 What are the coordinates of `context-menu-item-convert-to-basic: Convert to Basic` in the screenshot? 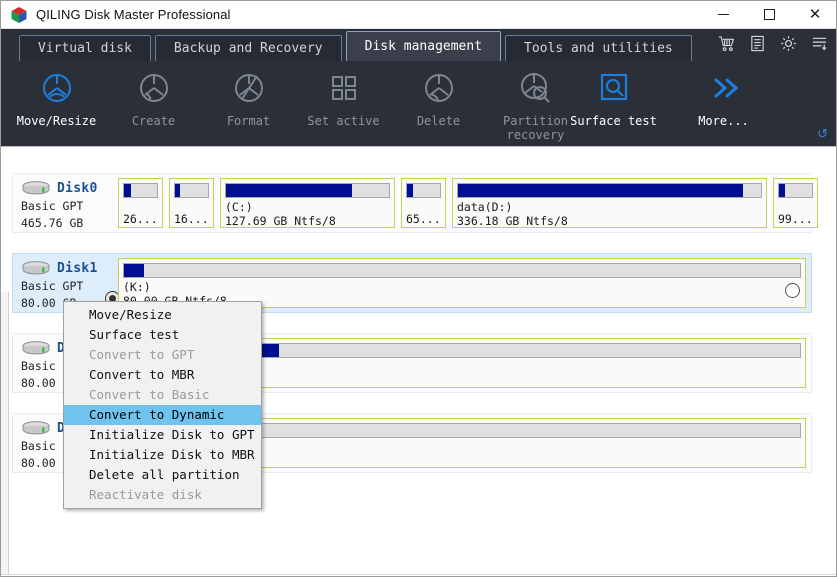 It's located at (162, 395).